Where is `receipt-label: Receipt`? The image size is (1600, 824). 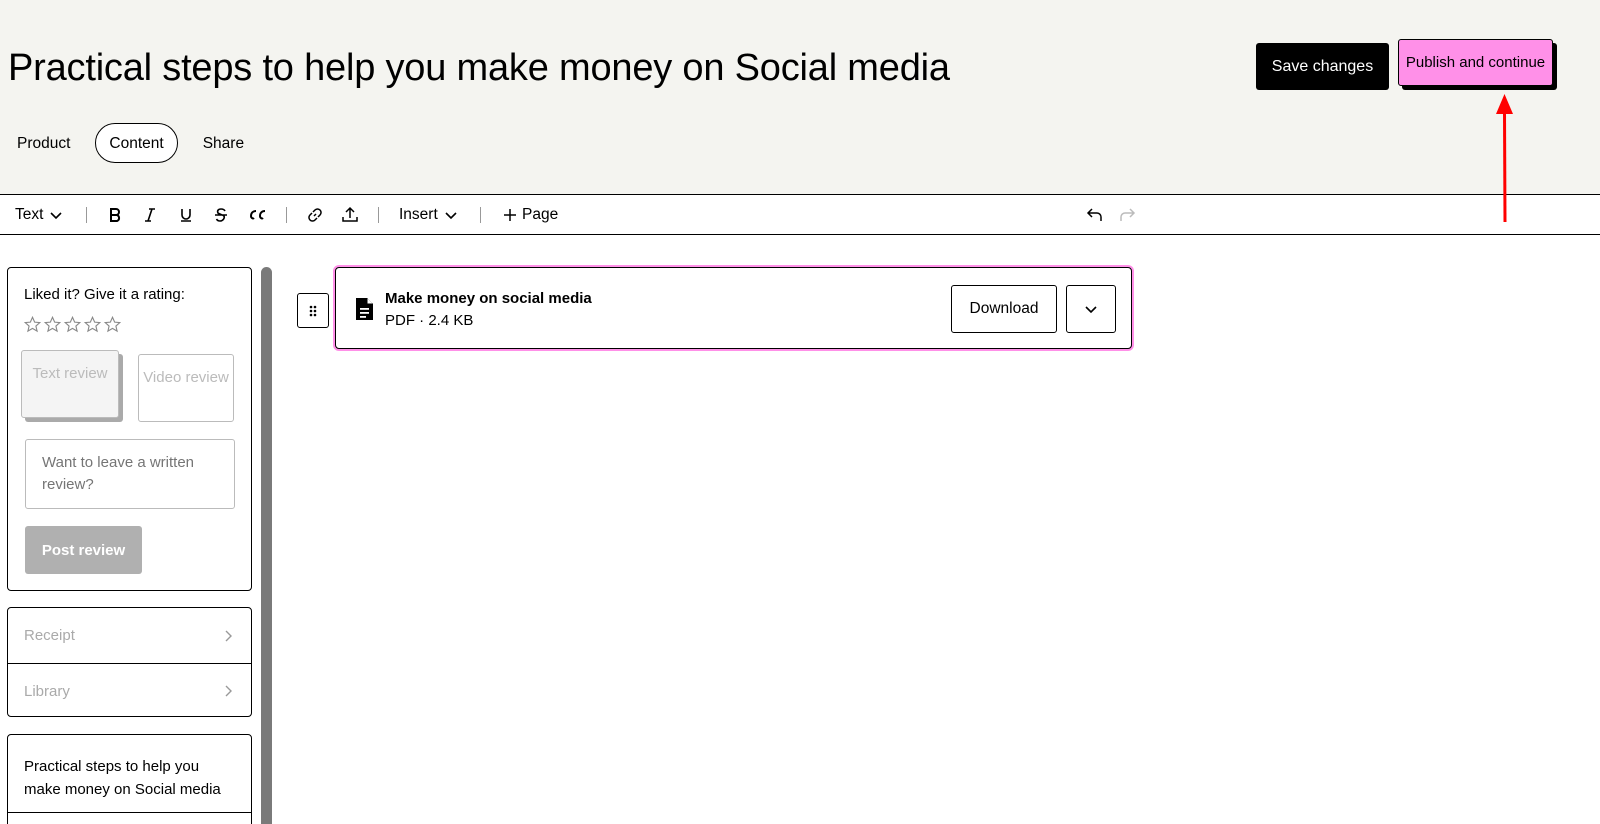 receipt-label: Receipt is located at coordinates (49, 635).